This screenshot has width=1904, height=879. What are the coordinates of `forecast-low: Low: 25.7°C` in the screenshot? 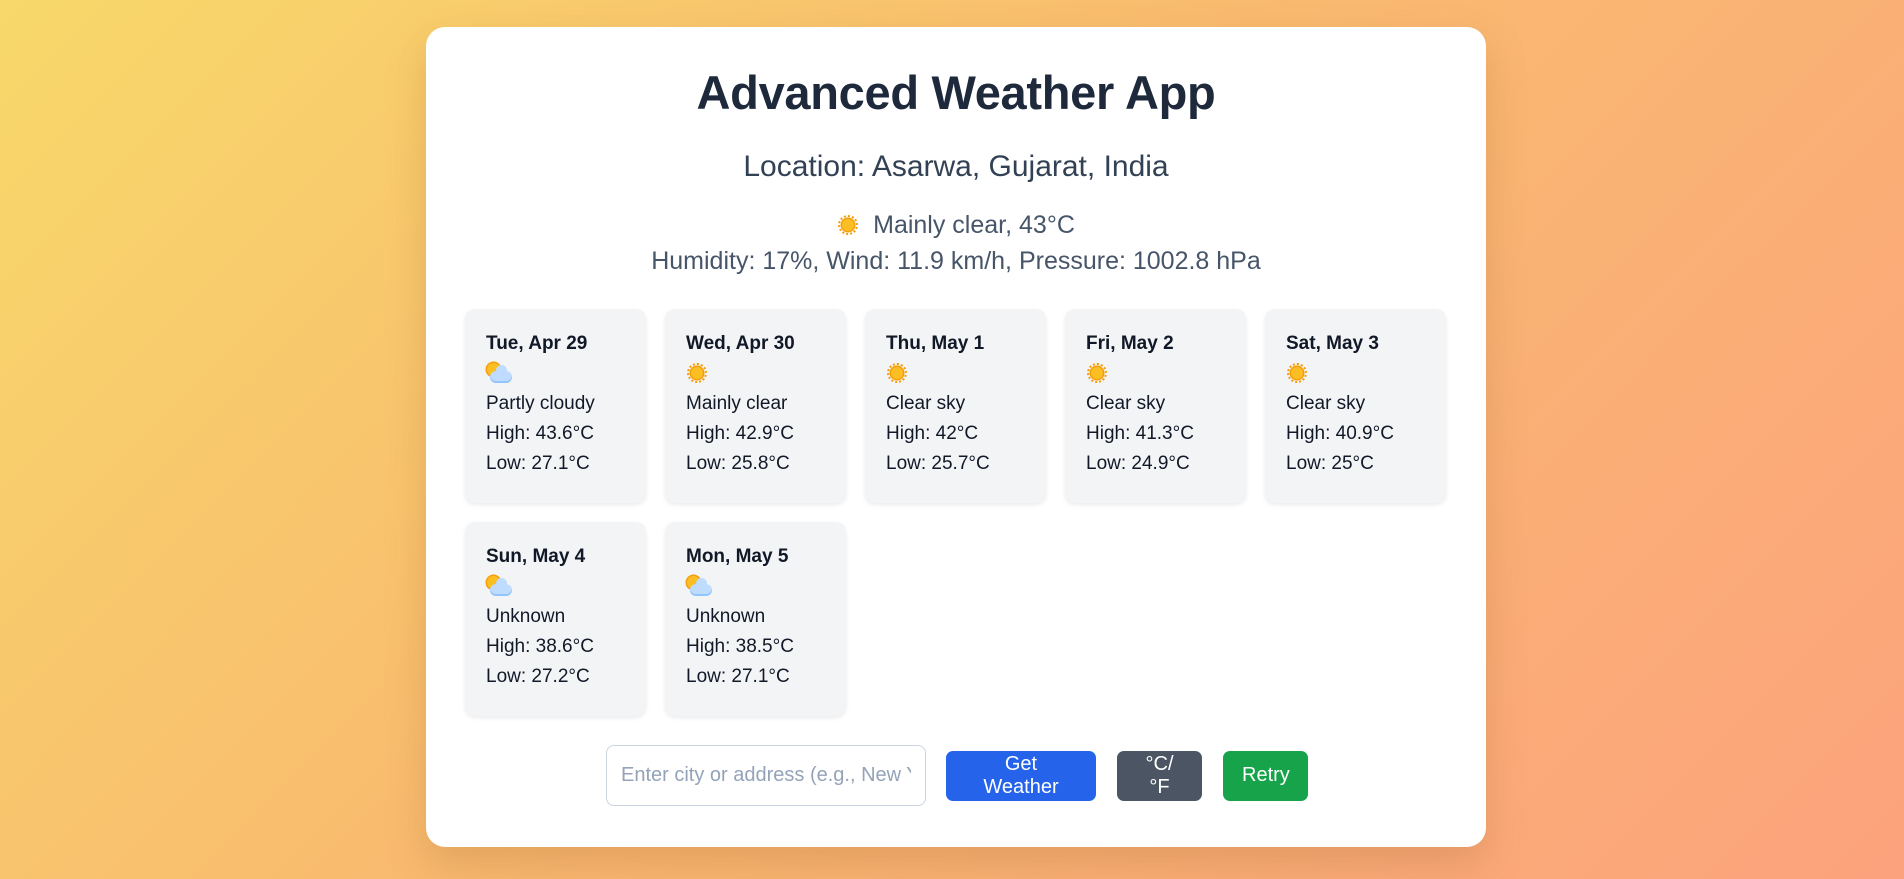 It's located at (938, 463).